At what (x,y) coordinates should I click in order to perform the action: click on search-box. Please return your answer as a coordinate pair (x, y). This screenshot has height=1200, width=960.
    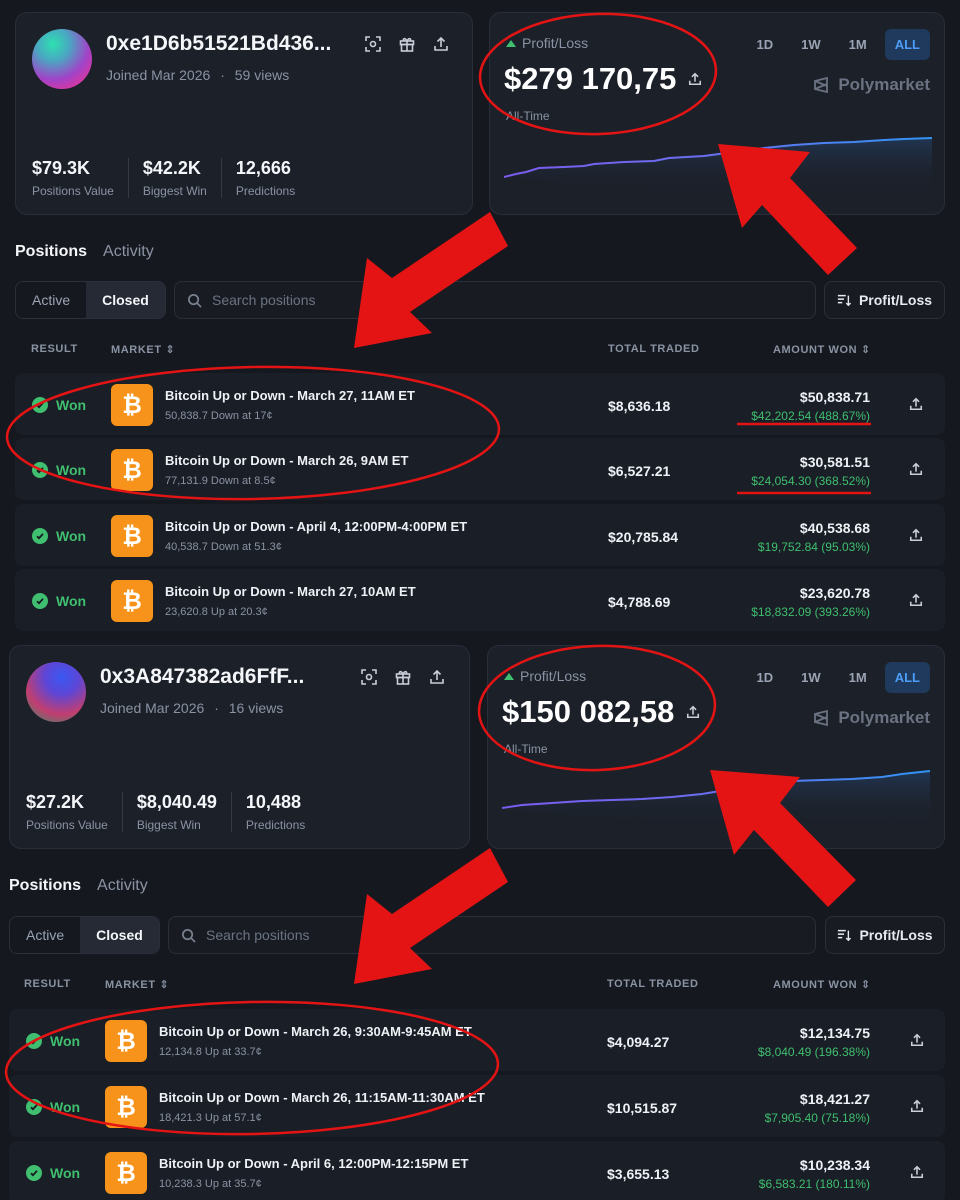
    Looking at the image, I should click on (492, 935).